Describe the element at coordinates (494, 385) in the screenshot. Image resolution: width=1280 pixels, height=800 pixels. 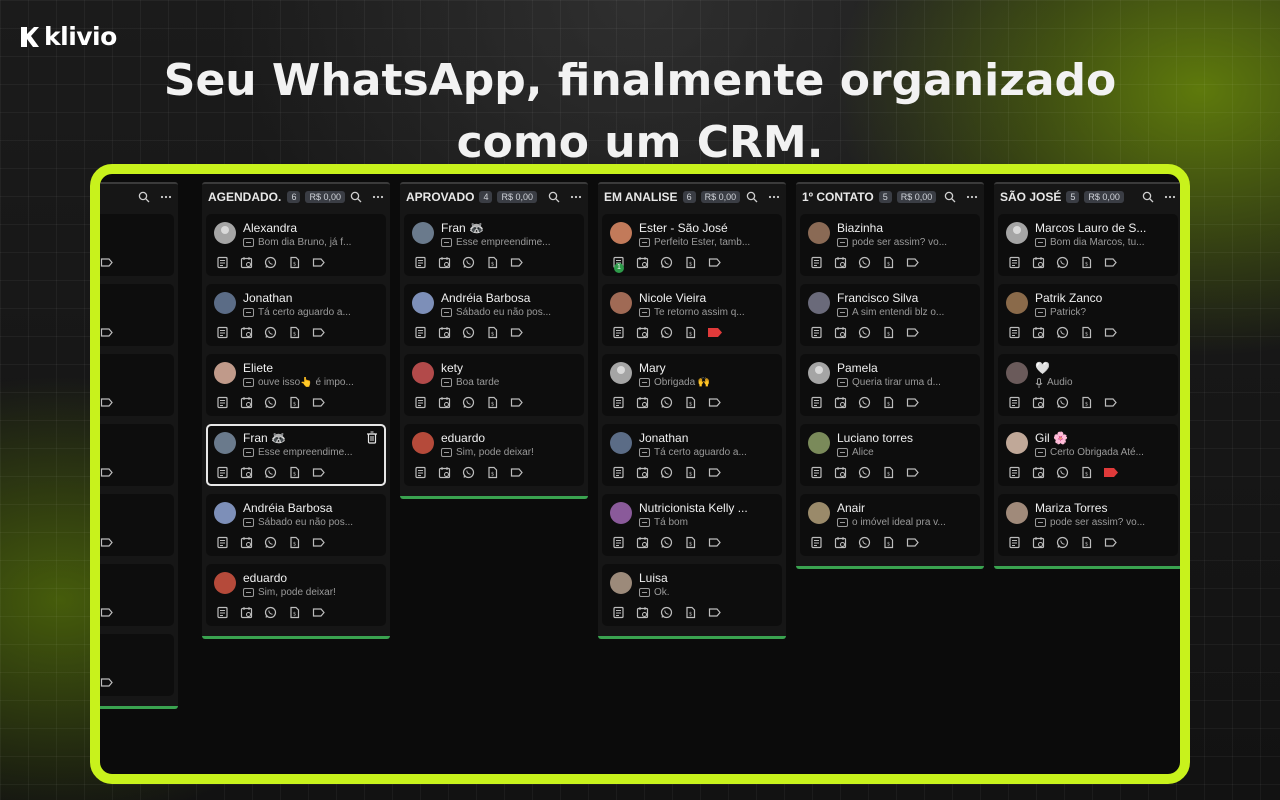
I see `contact-card: kety Boa tarde $` at that location.